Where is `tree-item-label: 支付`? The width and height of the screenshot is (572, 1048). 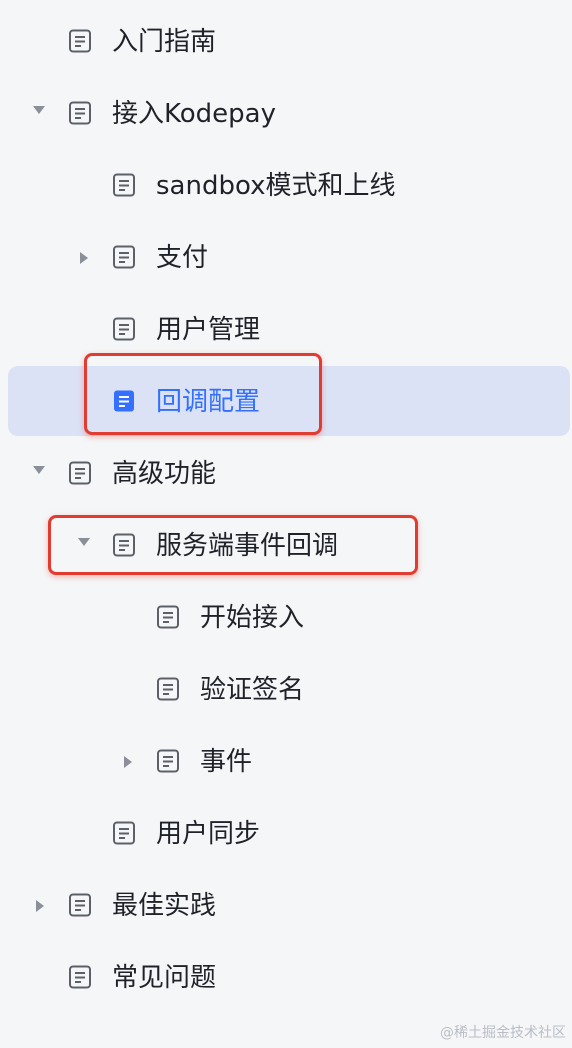
tree-item-label: 支付 is located at coordinates (182, 258).